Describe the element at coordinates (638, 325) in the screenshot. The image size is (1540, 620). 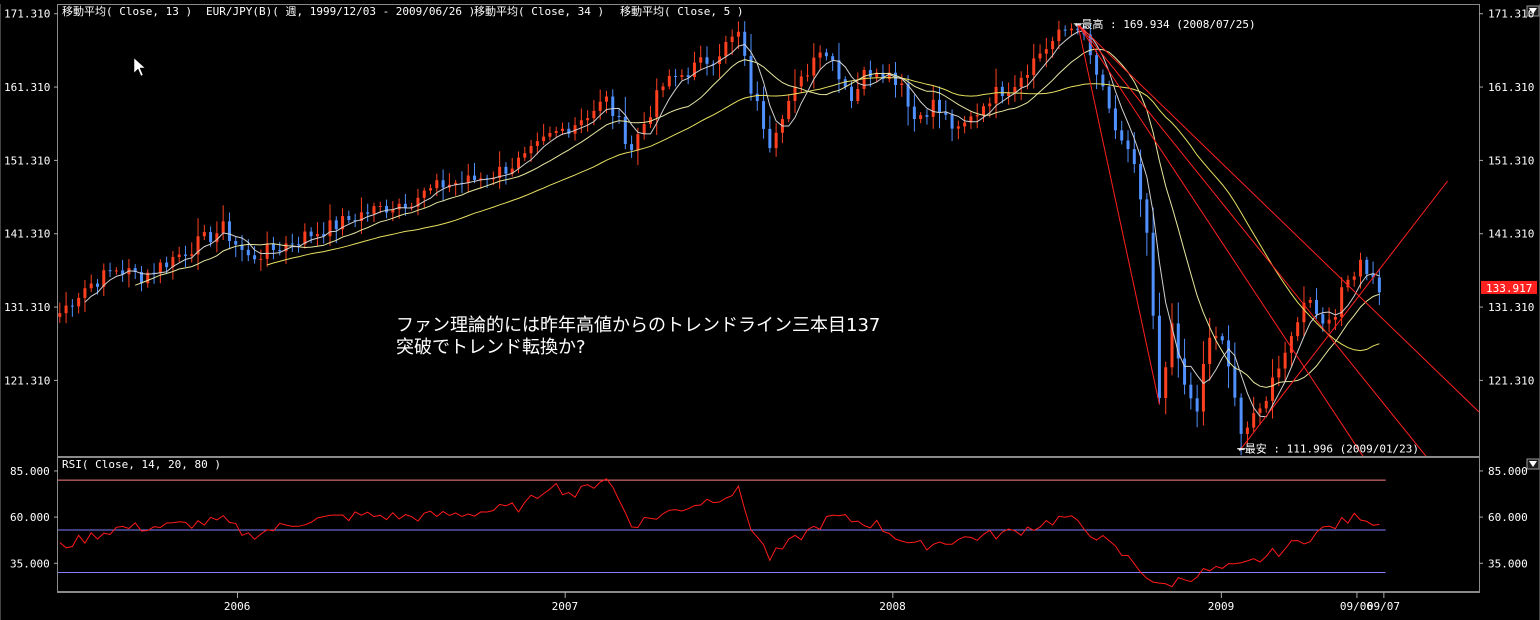
I see `analysis-note-line1: ファン理論的には昨年高値からのトレンドライン三本目137` at that location.